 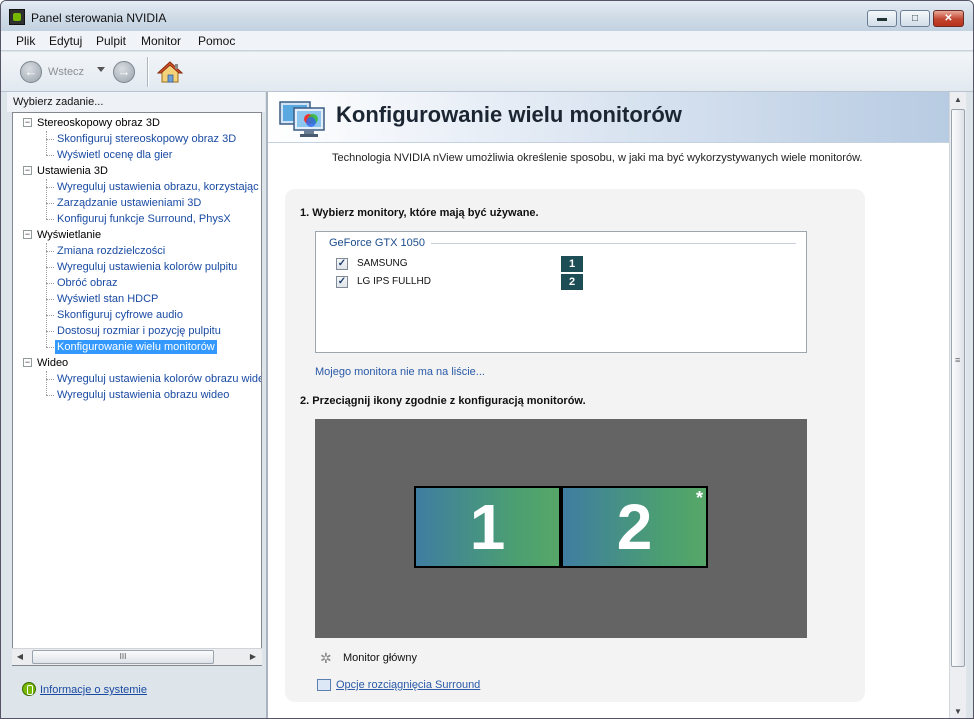 I want to click on tree-item-manage-3d: Zarządzanie ustawieniami 3D, so click(x=137, y=203).